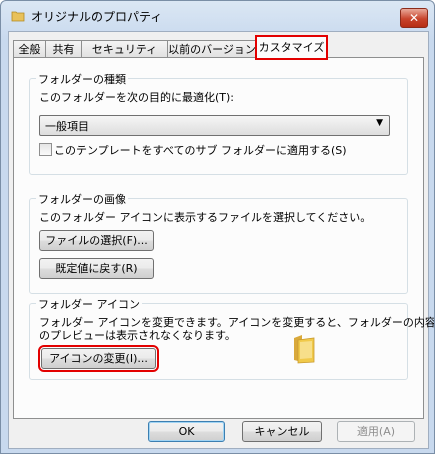  Describe the element at coordinates (18, 16) in the screenshot. I see `folder-icon` at that location.